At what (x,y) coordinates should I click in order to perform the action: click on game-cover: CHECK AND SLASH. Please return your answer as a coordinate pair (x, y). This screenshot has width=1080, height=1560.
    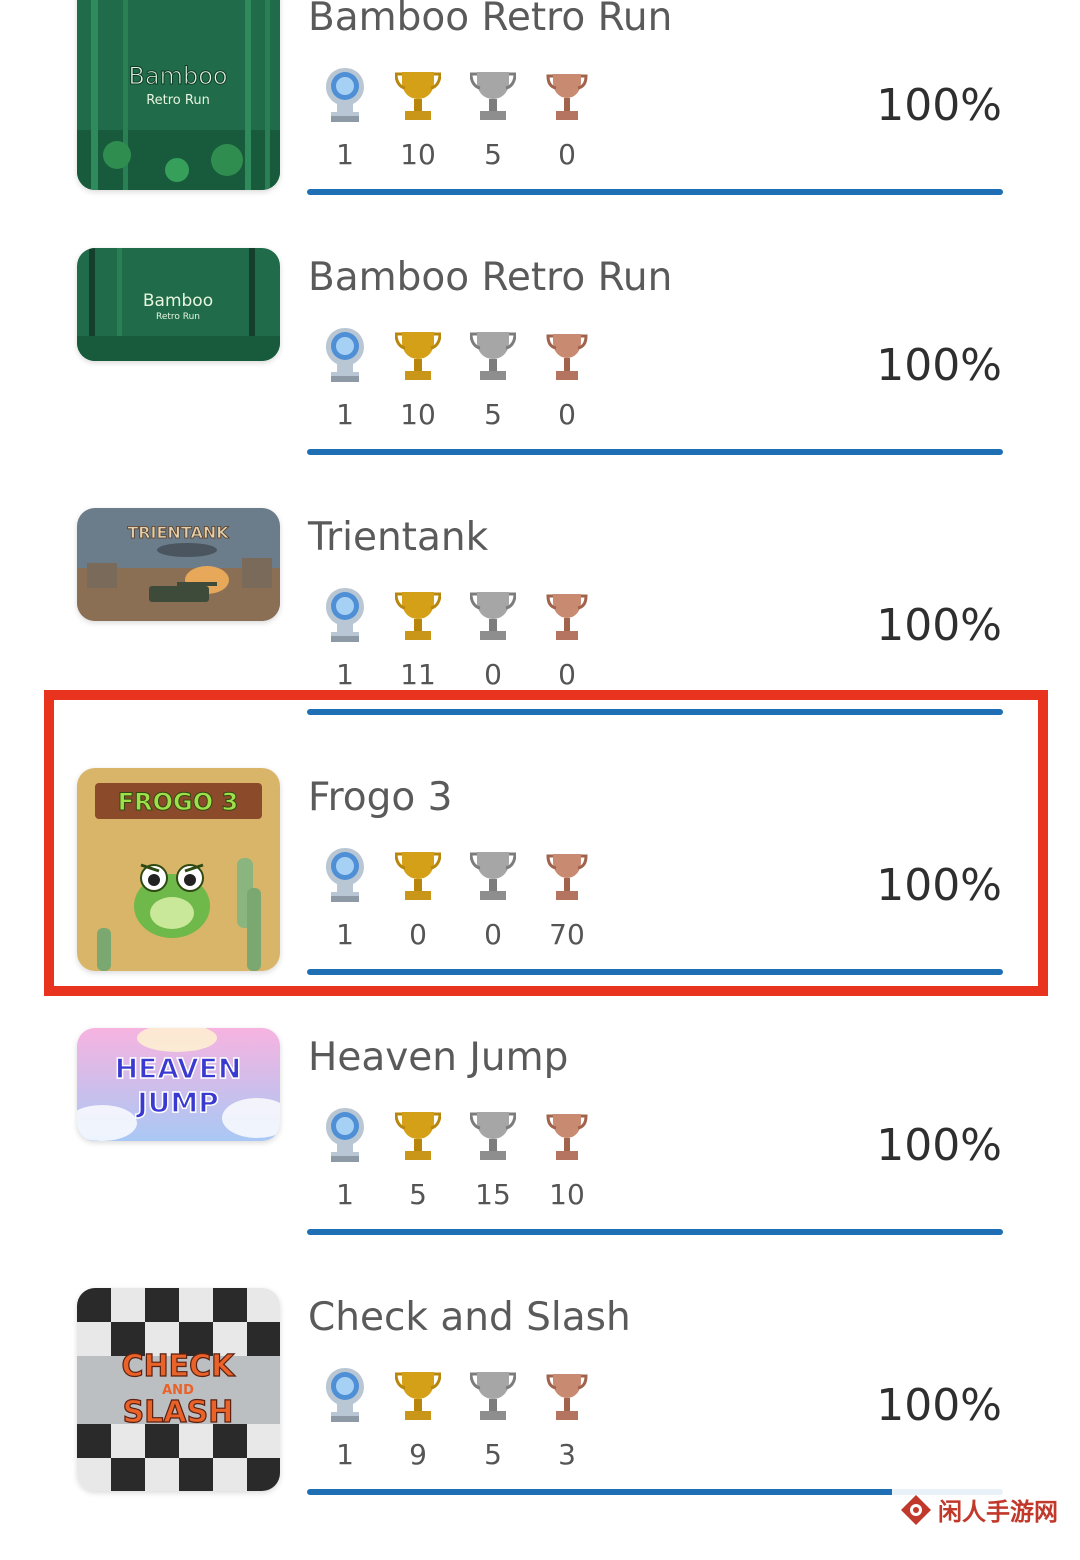
    Looking at the image, I should click on (178, 1389).